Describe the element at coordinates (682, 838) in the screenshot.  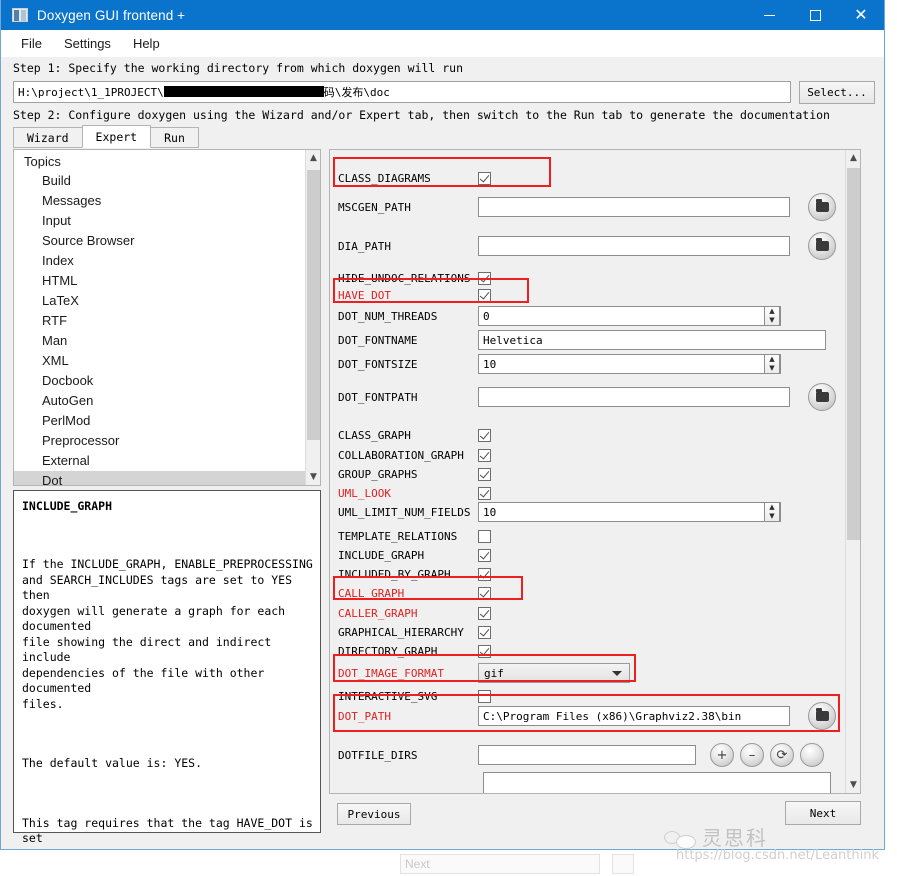
I see `watermark-bubbles-icon` at that location.